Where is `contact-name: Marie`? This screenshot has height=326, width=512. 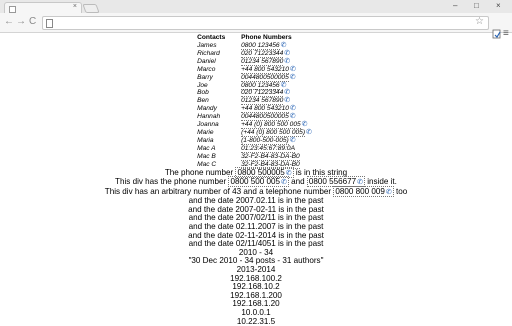
contact-name: Marie is located at coordinates (205, 132).